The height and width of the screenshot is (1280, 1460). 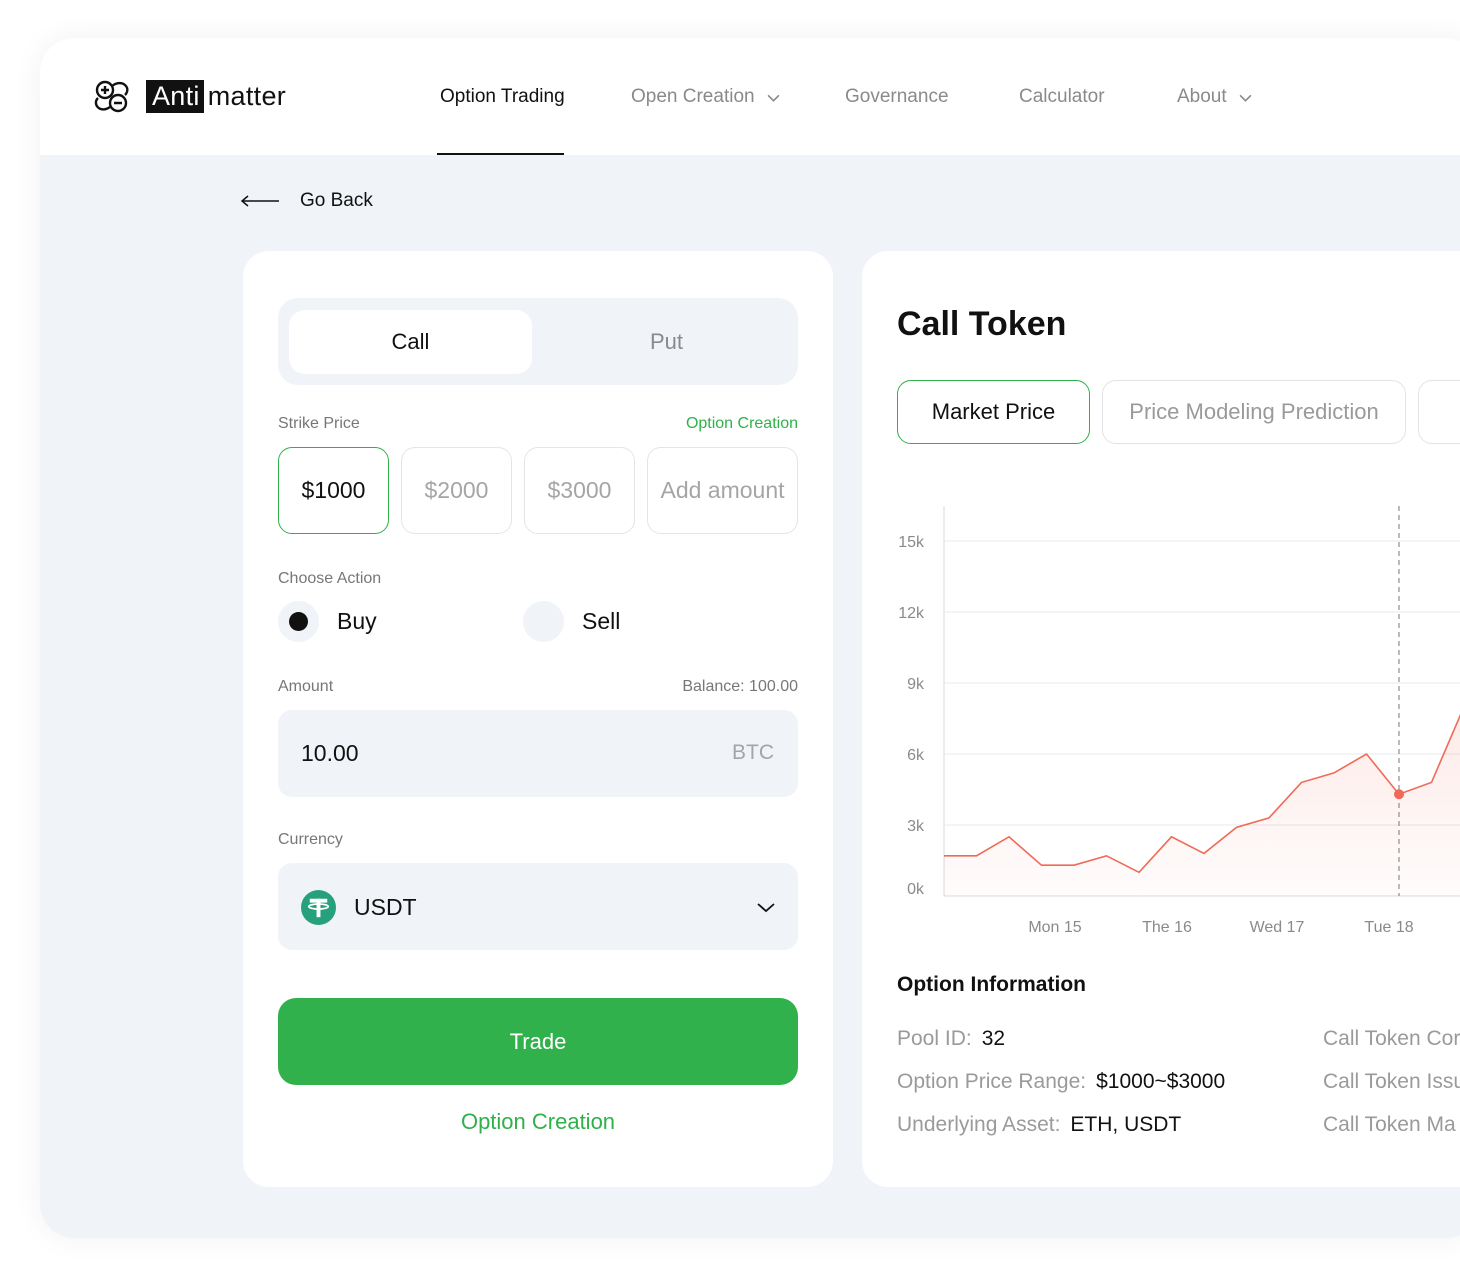 I want to click on info-key: Underlying Asset:, so click(x=979, y=1124).